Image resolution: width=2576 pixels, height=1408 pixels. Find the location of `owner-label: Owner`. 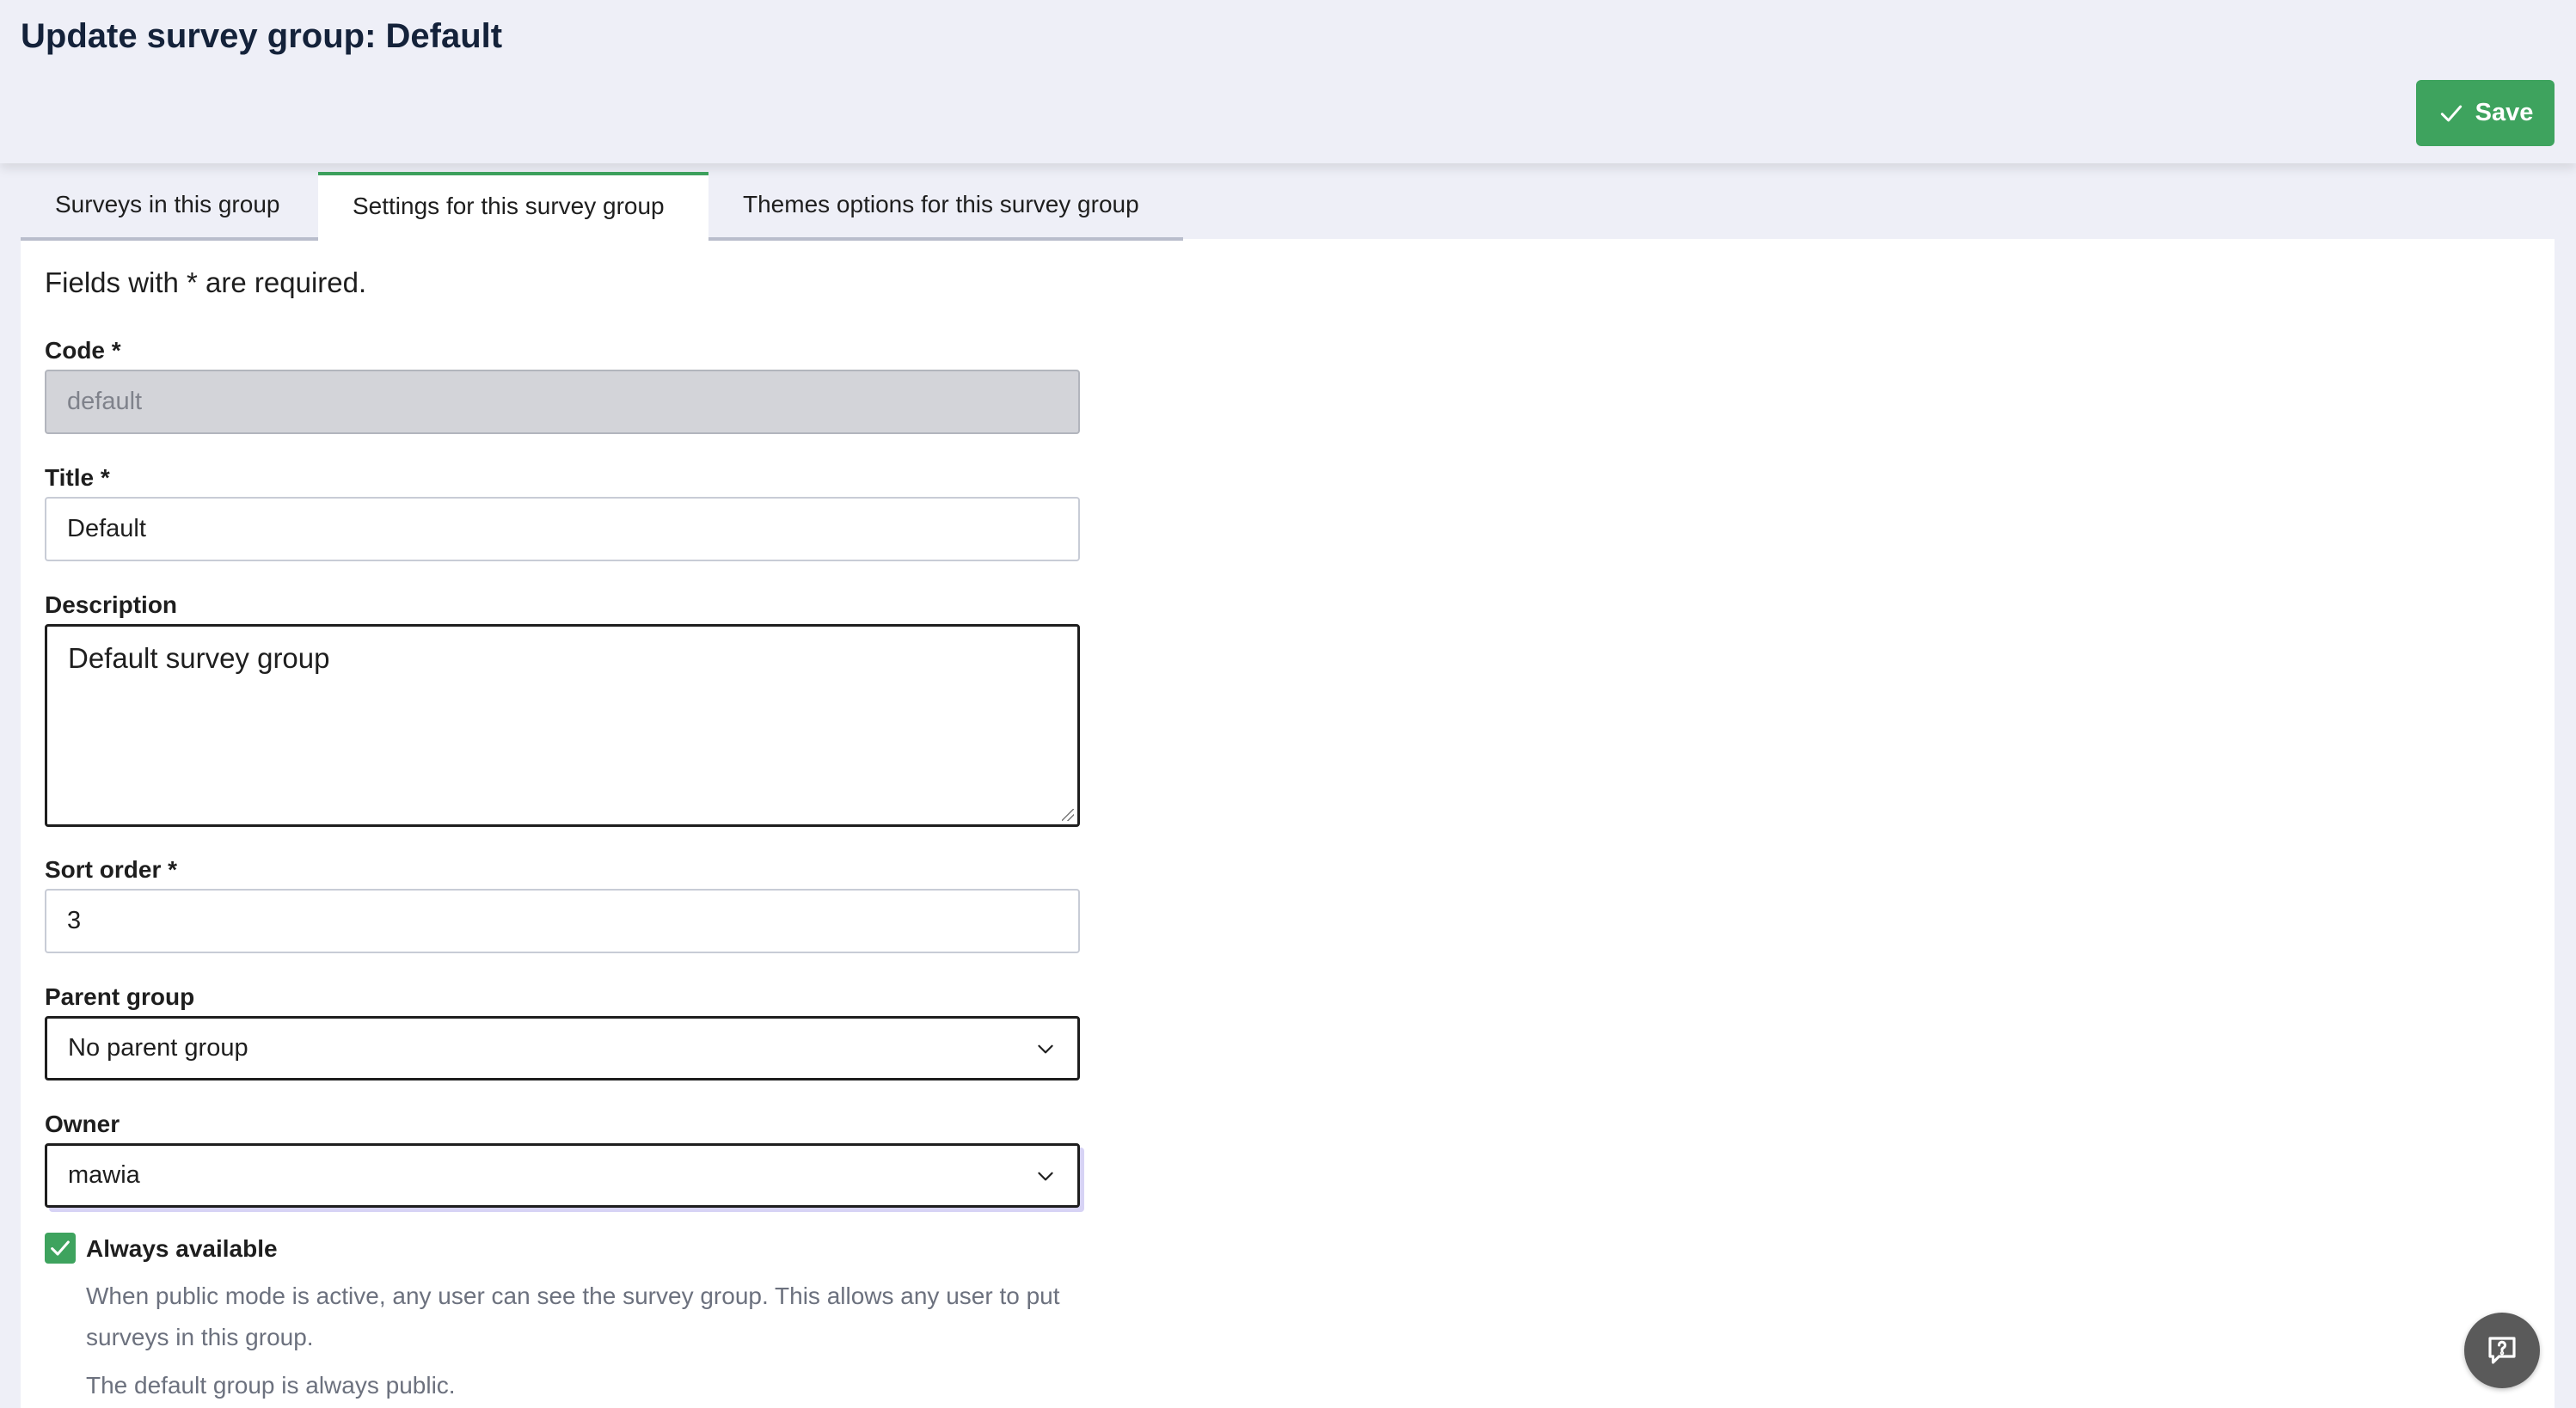

owner-label: Owner is located at coordinates (82, 1124).